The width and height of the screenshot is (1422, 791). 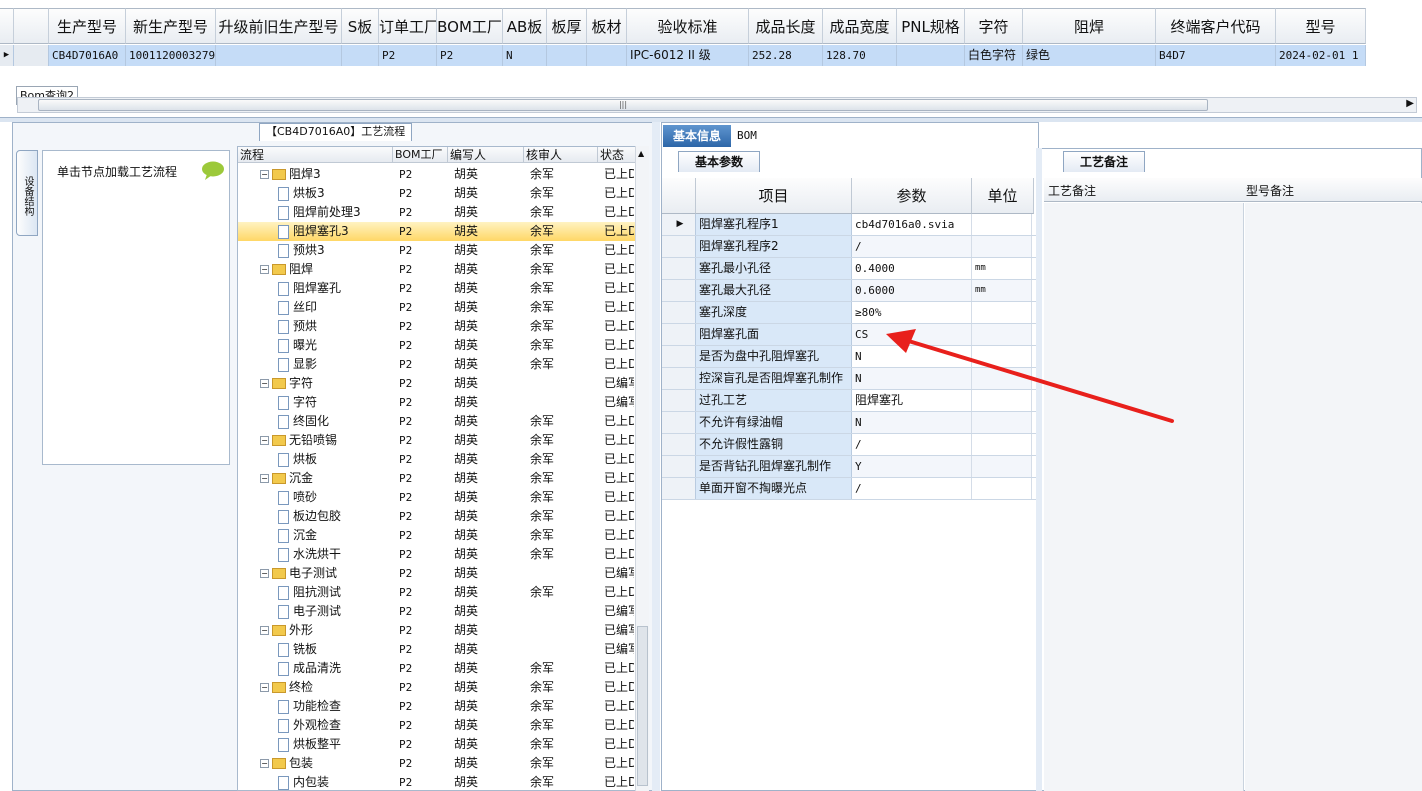 I want to click on param-value: ≥80%, so click(x=912, y=312).